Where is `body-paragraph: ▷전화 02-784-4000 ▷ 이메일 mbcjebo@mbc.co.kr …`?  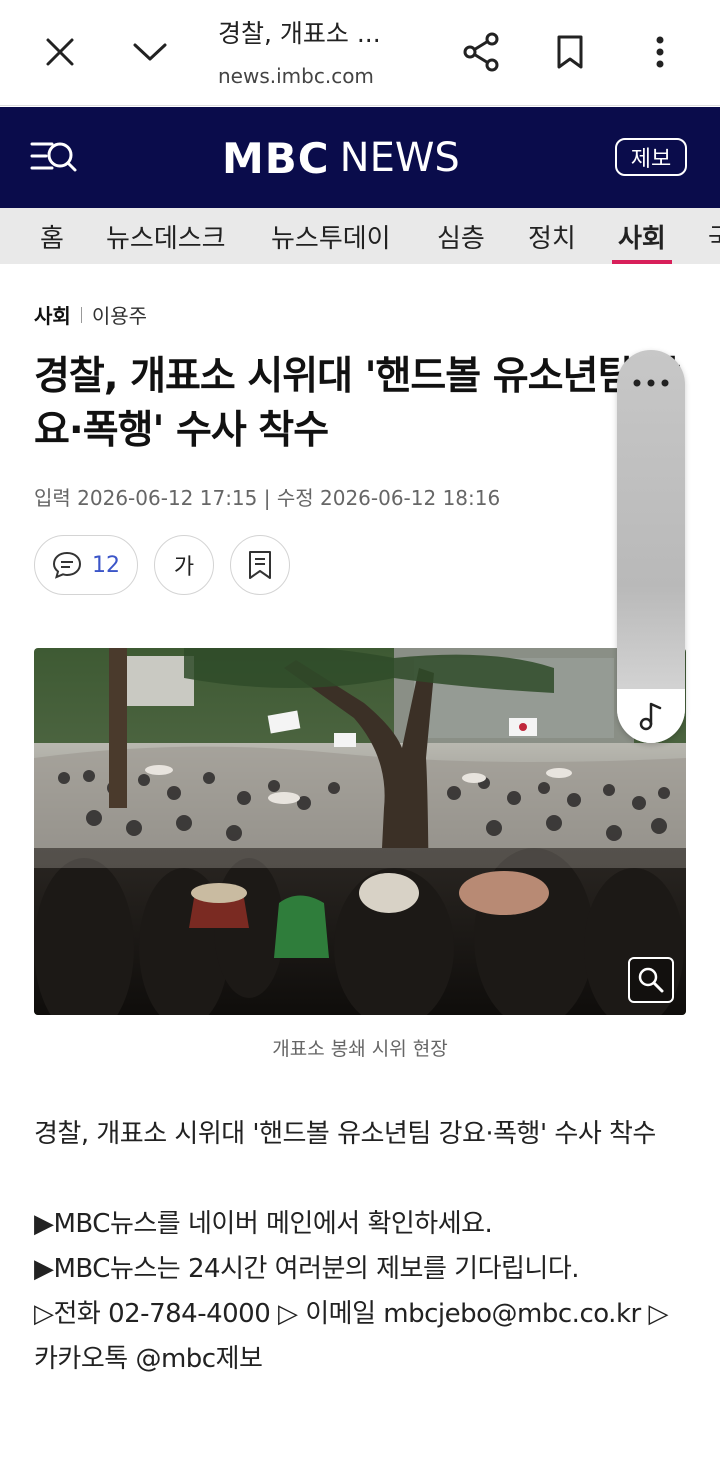 body-paragraph: ▷전화 02-784-4000 ▷ 이메일 mbcjebo@mbc.co.kr … is located at coordinates (351, 1336).